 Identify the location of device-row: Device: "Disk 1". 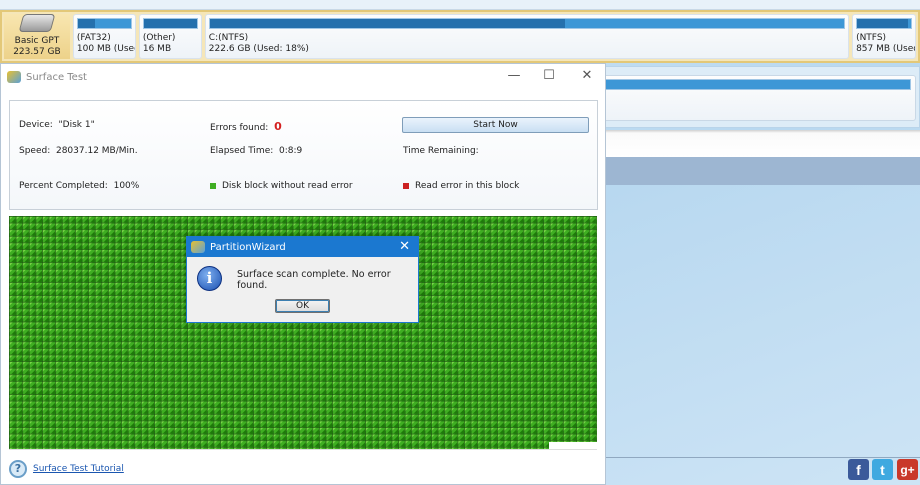
(57, 125).